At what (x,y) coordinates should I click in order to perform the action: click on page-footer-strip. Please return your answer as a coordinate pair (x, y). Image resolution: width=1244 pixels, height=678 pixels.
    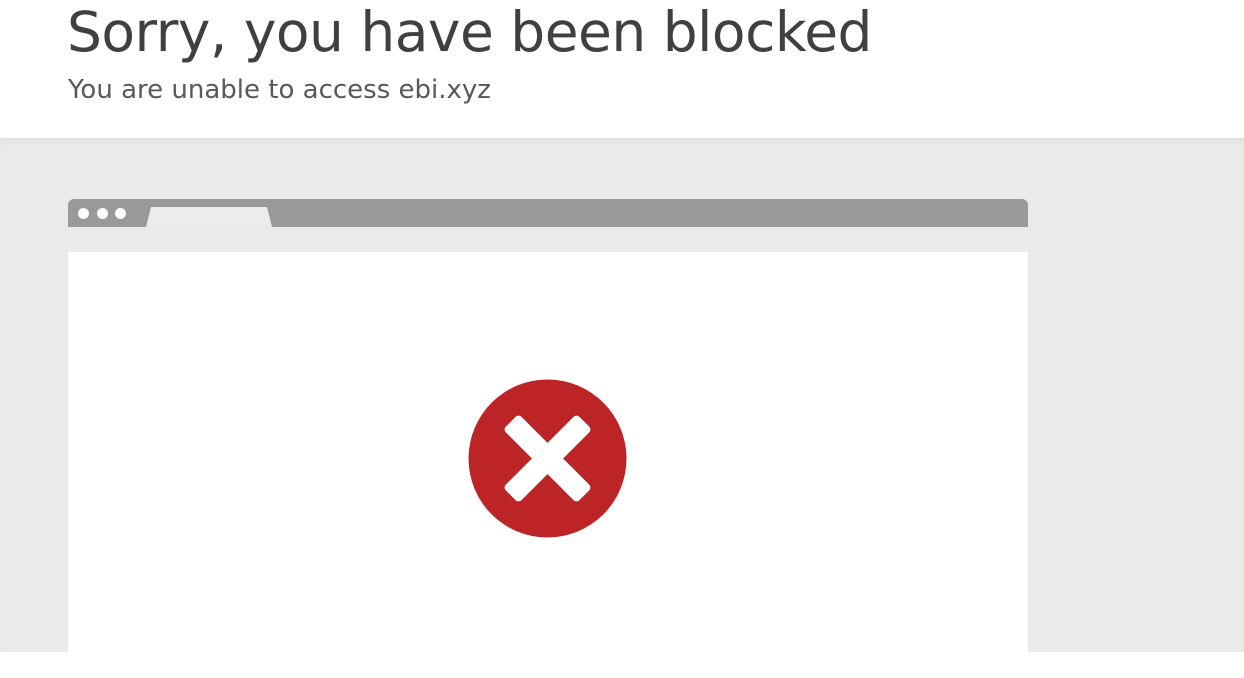
    Looking at the image, I should click on (622, 665).